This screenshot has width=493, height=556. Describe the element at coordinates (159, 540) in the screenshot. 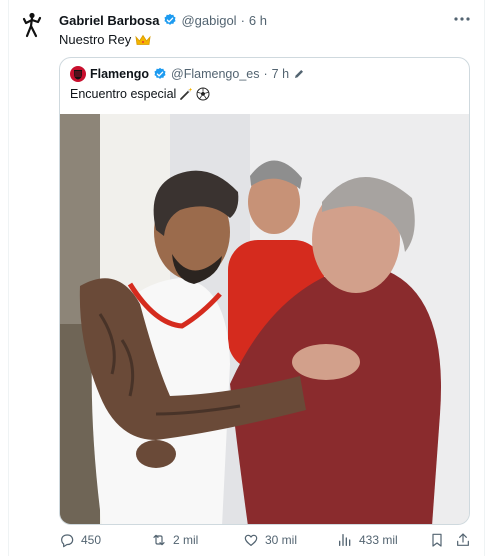

I see `repost-icon` at that location.